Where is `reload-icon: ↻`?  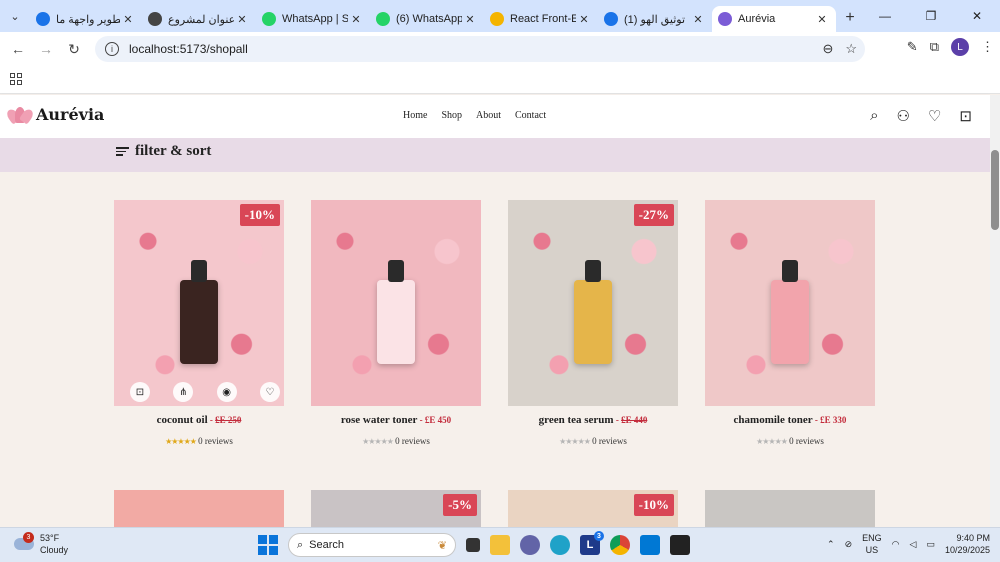
reload-icon: ↻ is located at coordinates (74, 49).